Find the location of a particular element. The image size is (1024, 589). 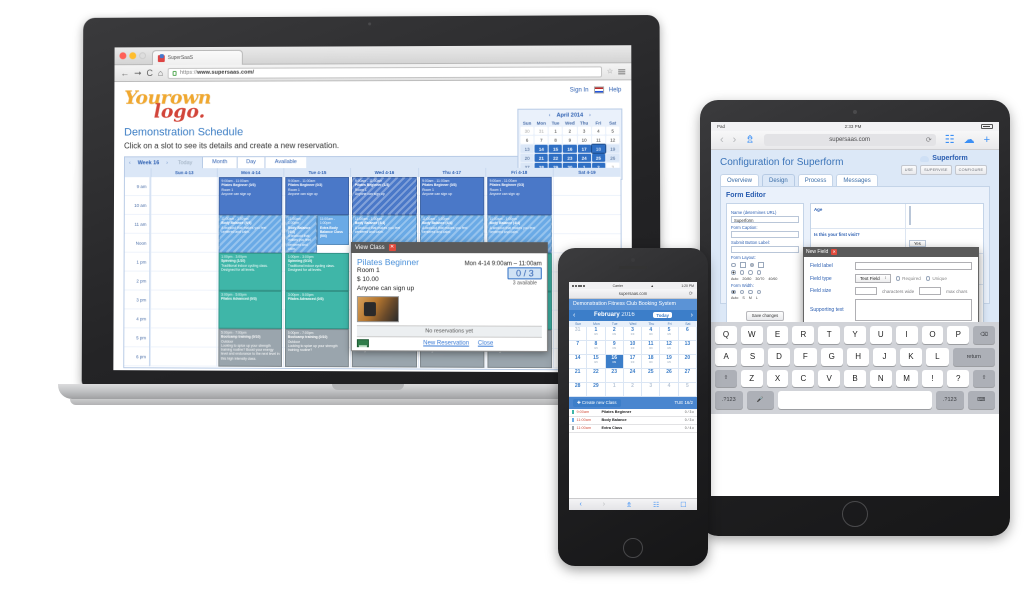

tab-overview: Overview is located at coordinates (740, 180).